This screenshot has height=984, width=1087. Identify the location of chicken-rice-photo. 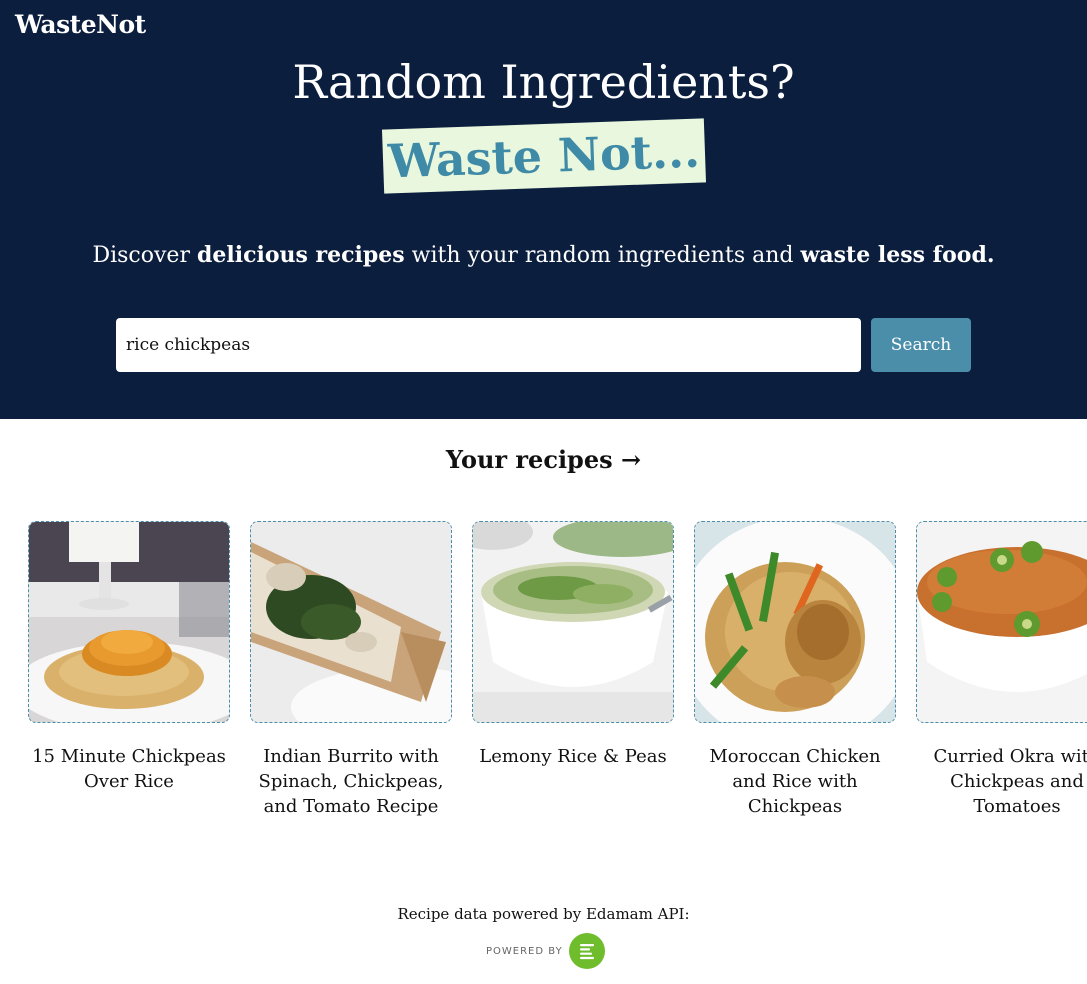
(795, 622).